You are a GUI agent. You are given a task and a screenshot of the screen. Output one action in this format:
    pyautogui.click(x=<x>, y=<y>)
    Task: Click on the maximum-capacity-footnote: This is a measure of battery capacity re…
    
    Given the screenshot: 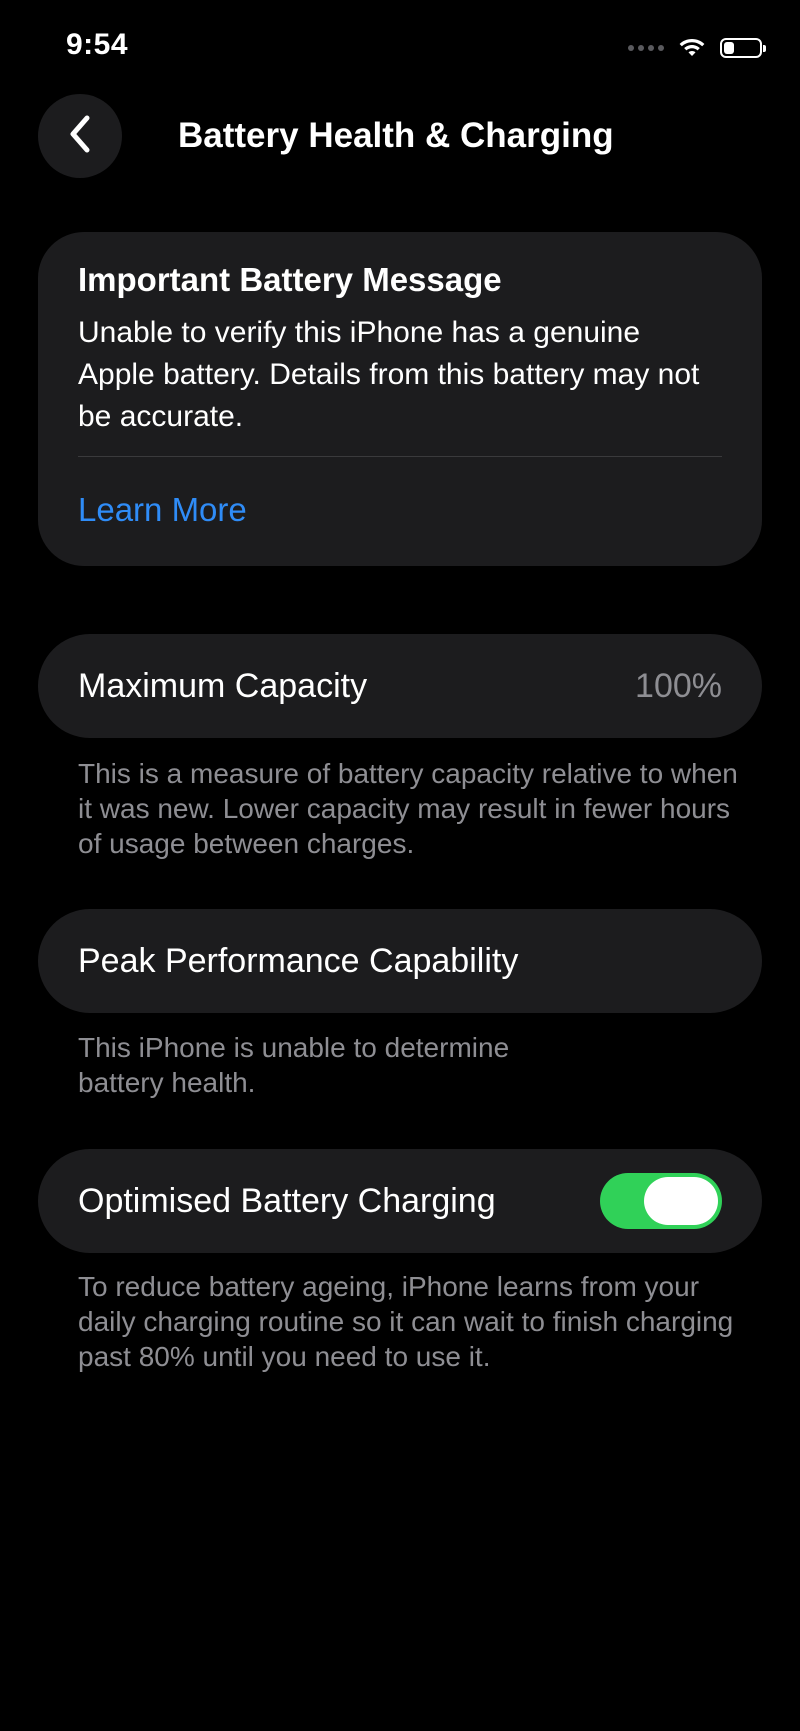 What is the action you would take?
    pyautogui.click(x=408, y=808)
    